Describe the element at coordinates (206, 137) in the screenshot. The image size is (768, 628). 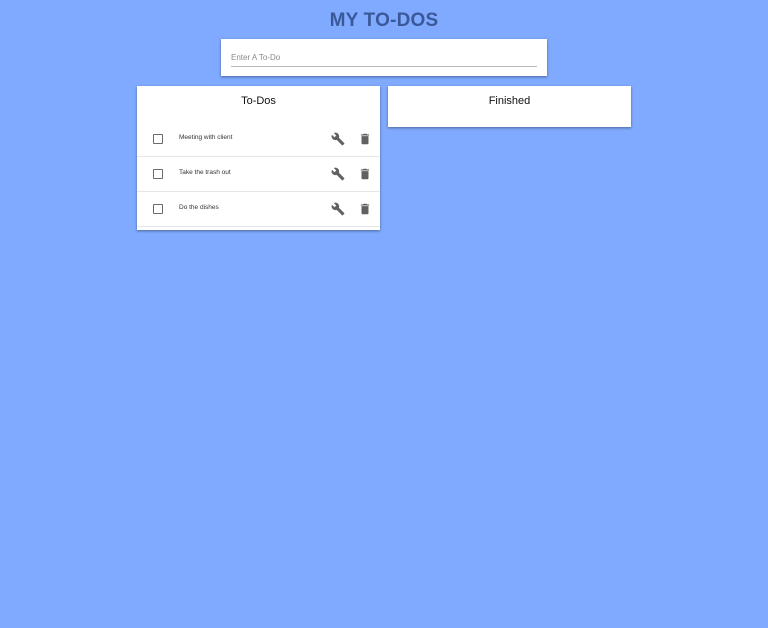
I see `todo-text: Meeting with client` at that location.